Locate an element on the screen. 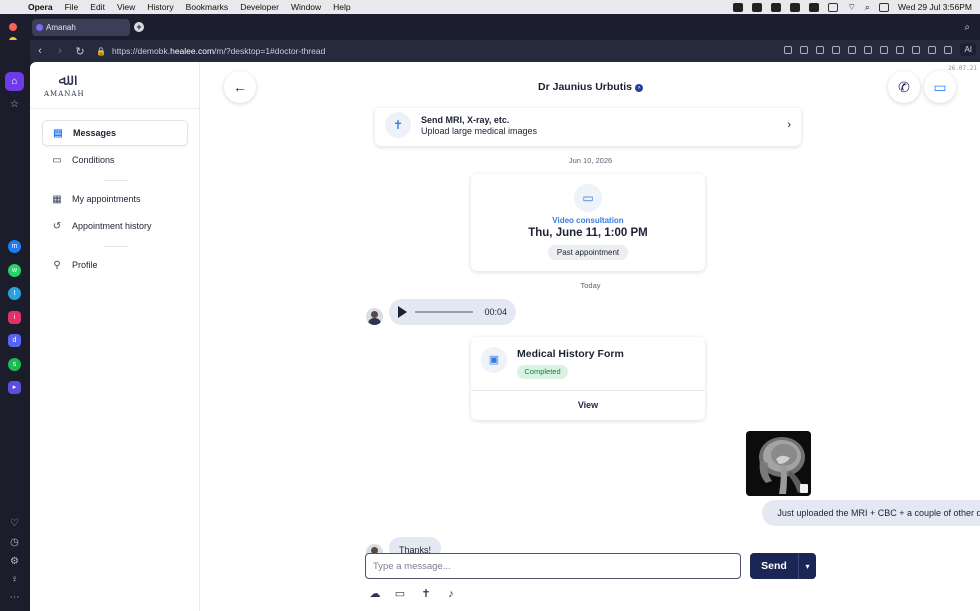 The height and width of the screenshot is (611, 980). back-arrow-icon: ‹ is located at coordinates (40, 51).